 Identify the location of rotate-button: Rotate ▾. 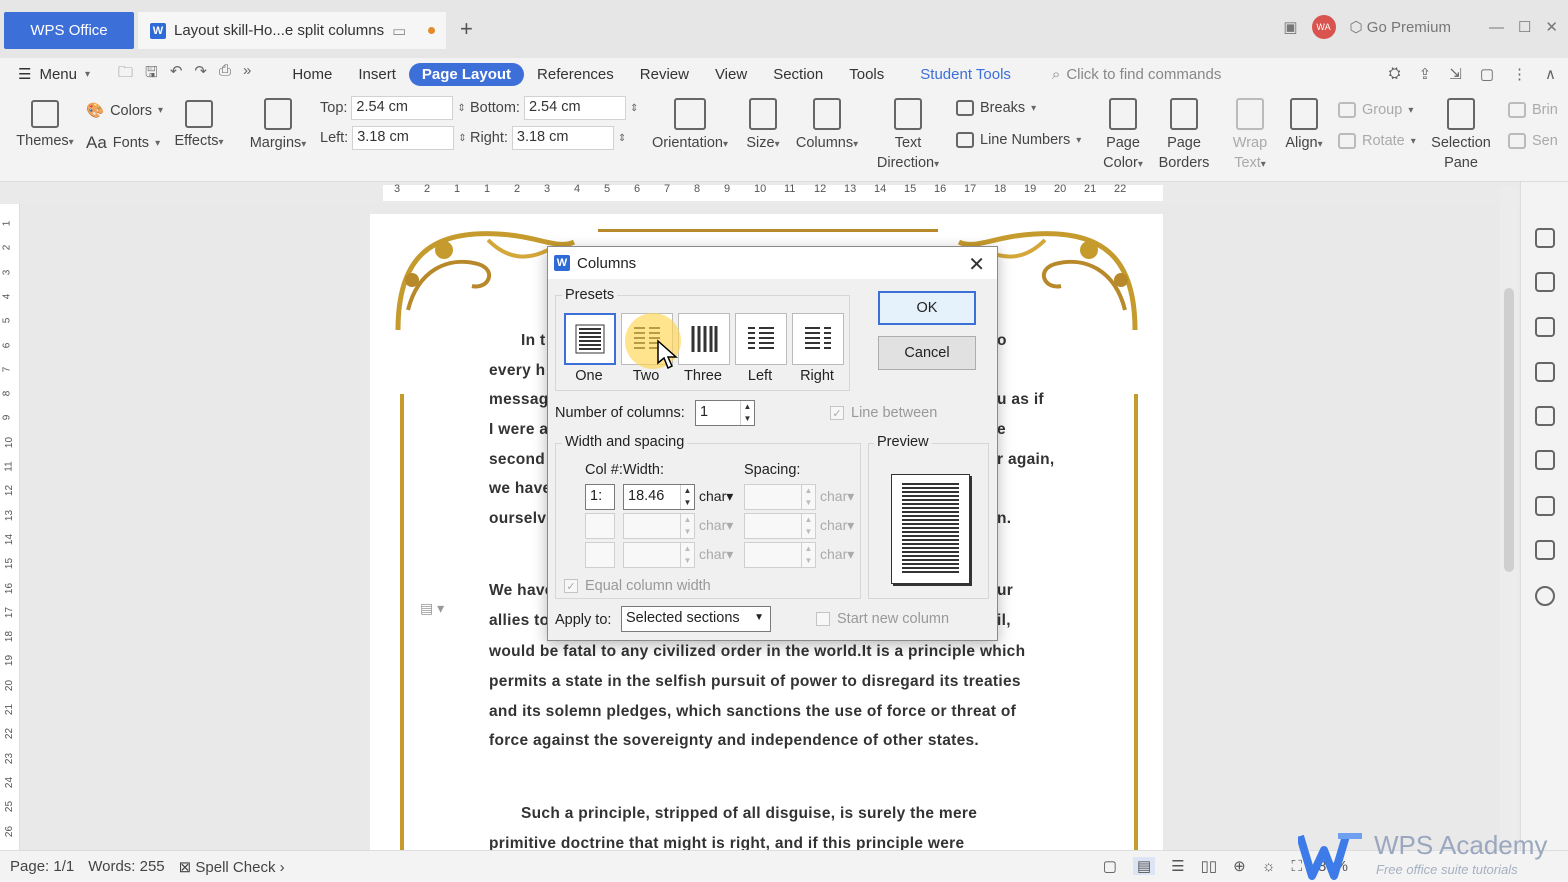
(1377, 141).